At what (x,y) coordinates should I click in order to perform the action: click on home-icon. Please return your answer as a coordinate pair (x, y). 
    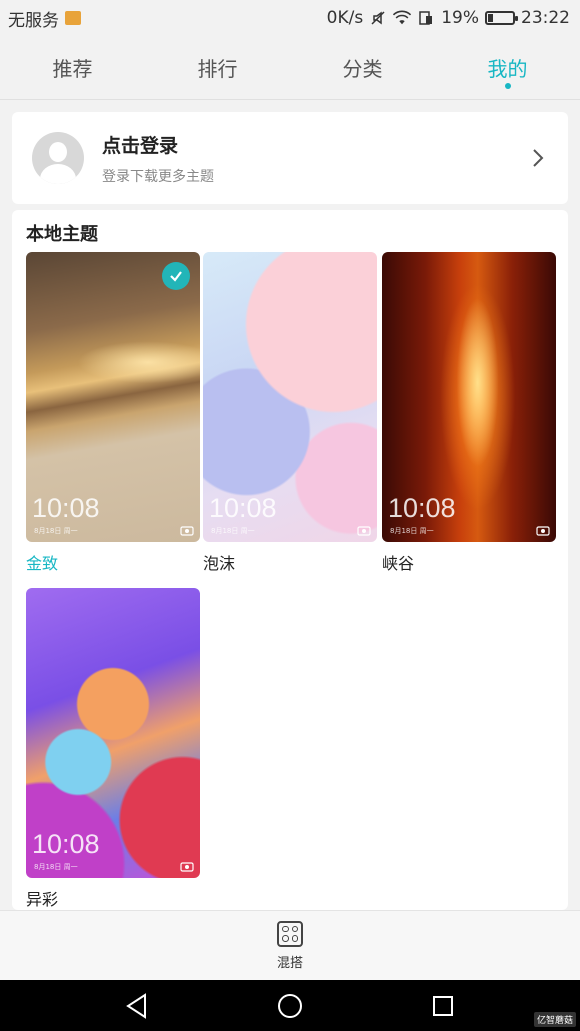
    Looking at the image, I should click on (290, 1006).